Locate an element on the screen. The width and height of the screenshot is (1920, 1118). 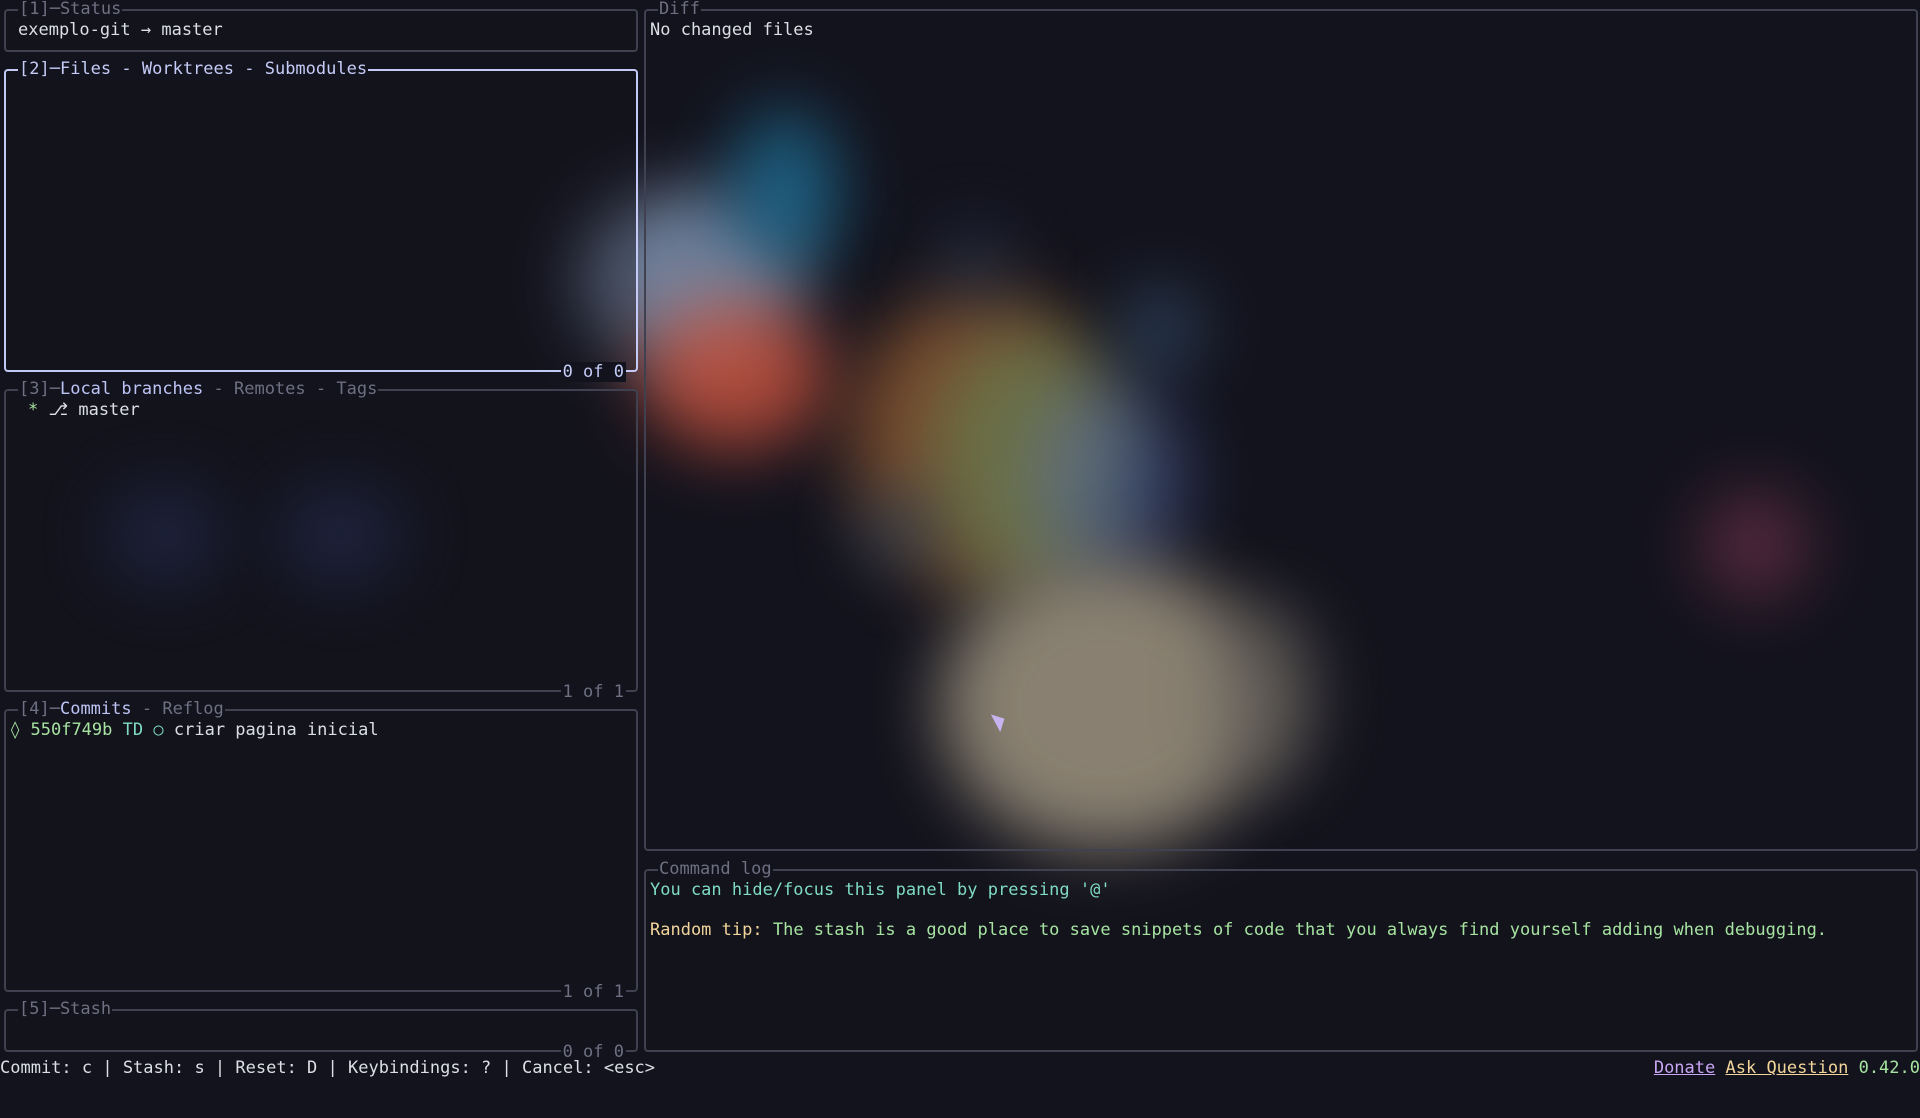
panel-number: [4] is located at coordinates (34, 709).